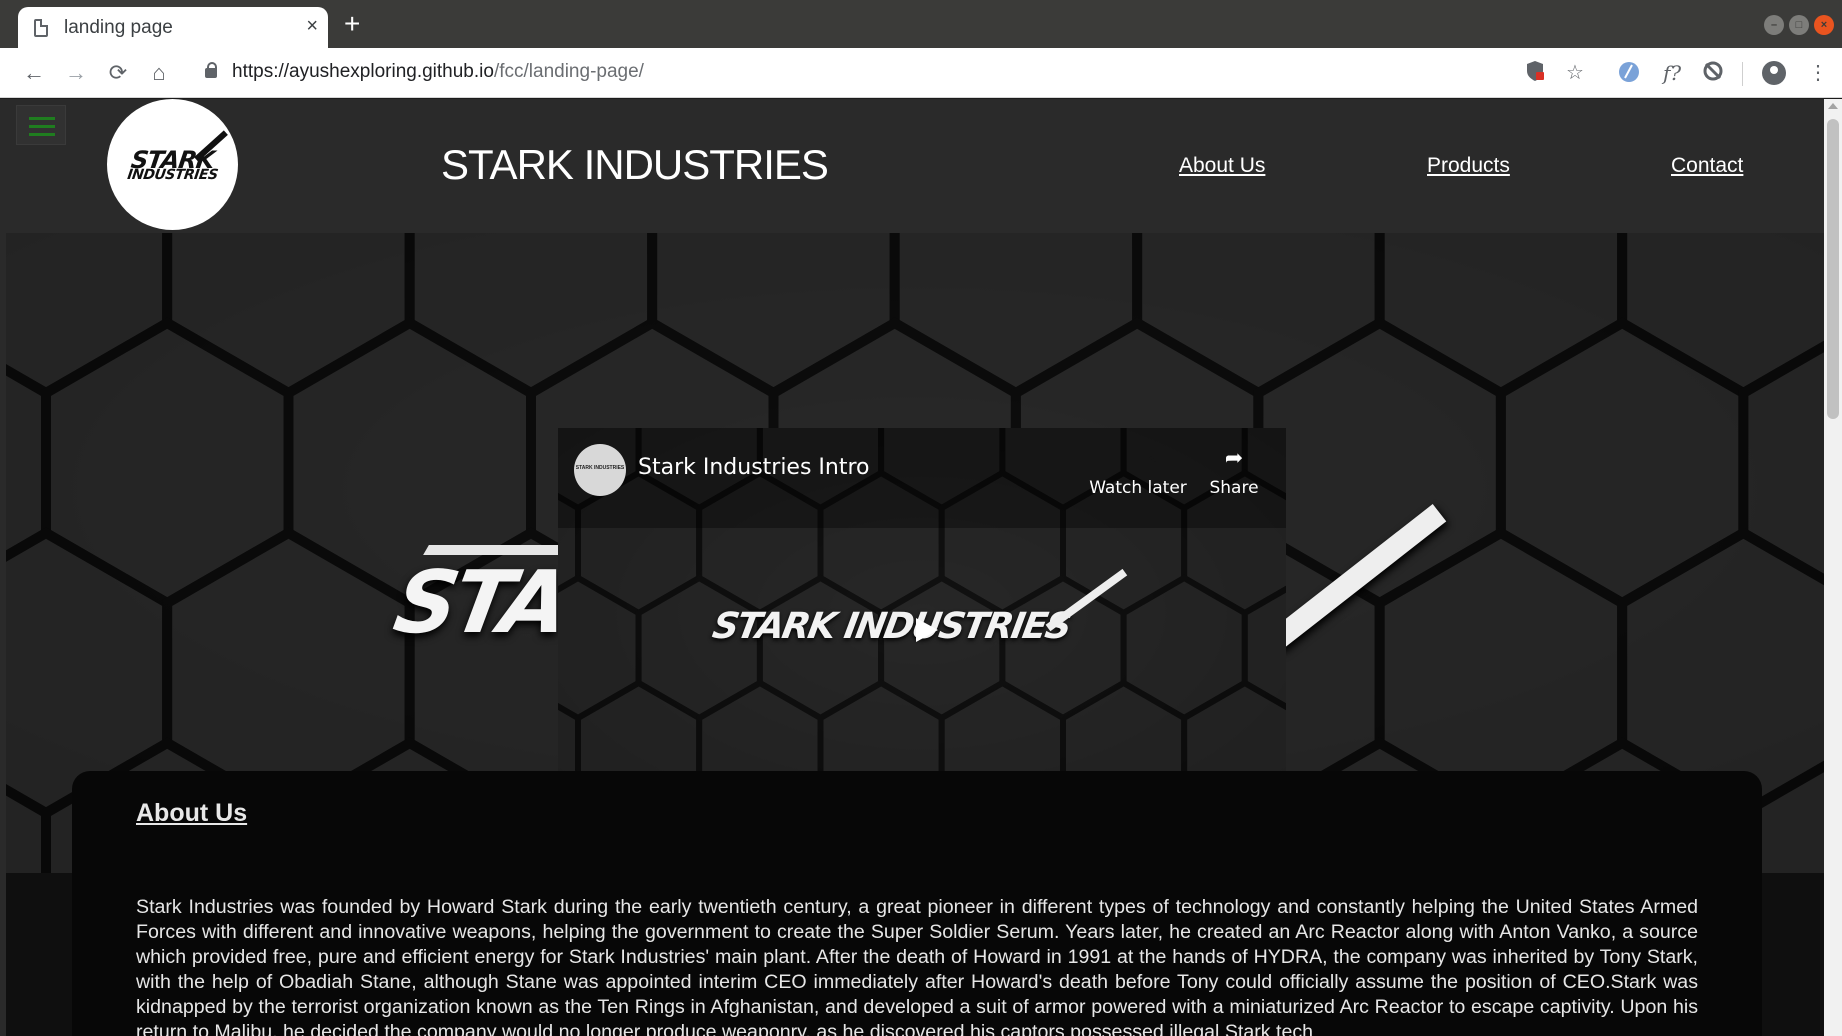  I want to click on video-title: Stark Industries Intro, so click(754, 467).